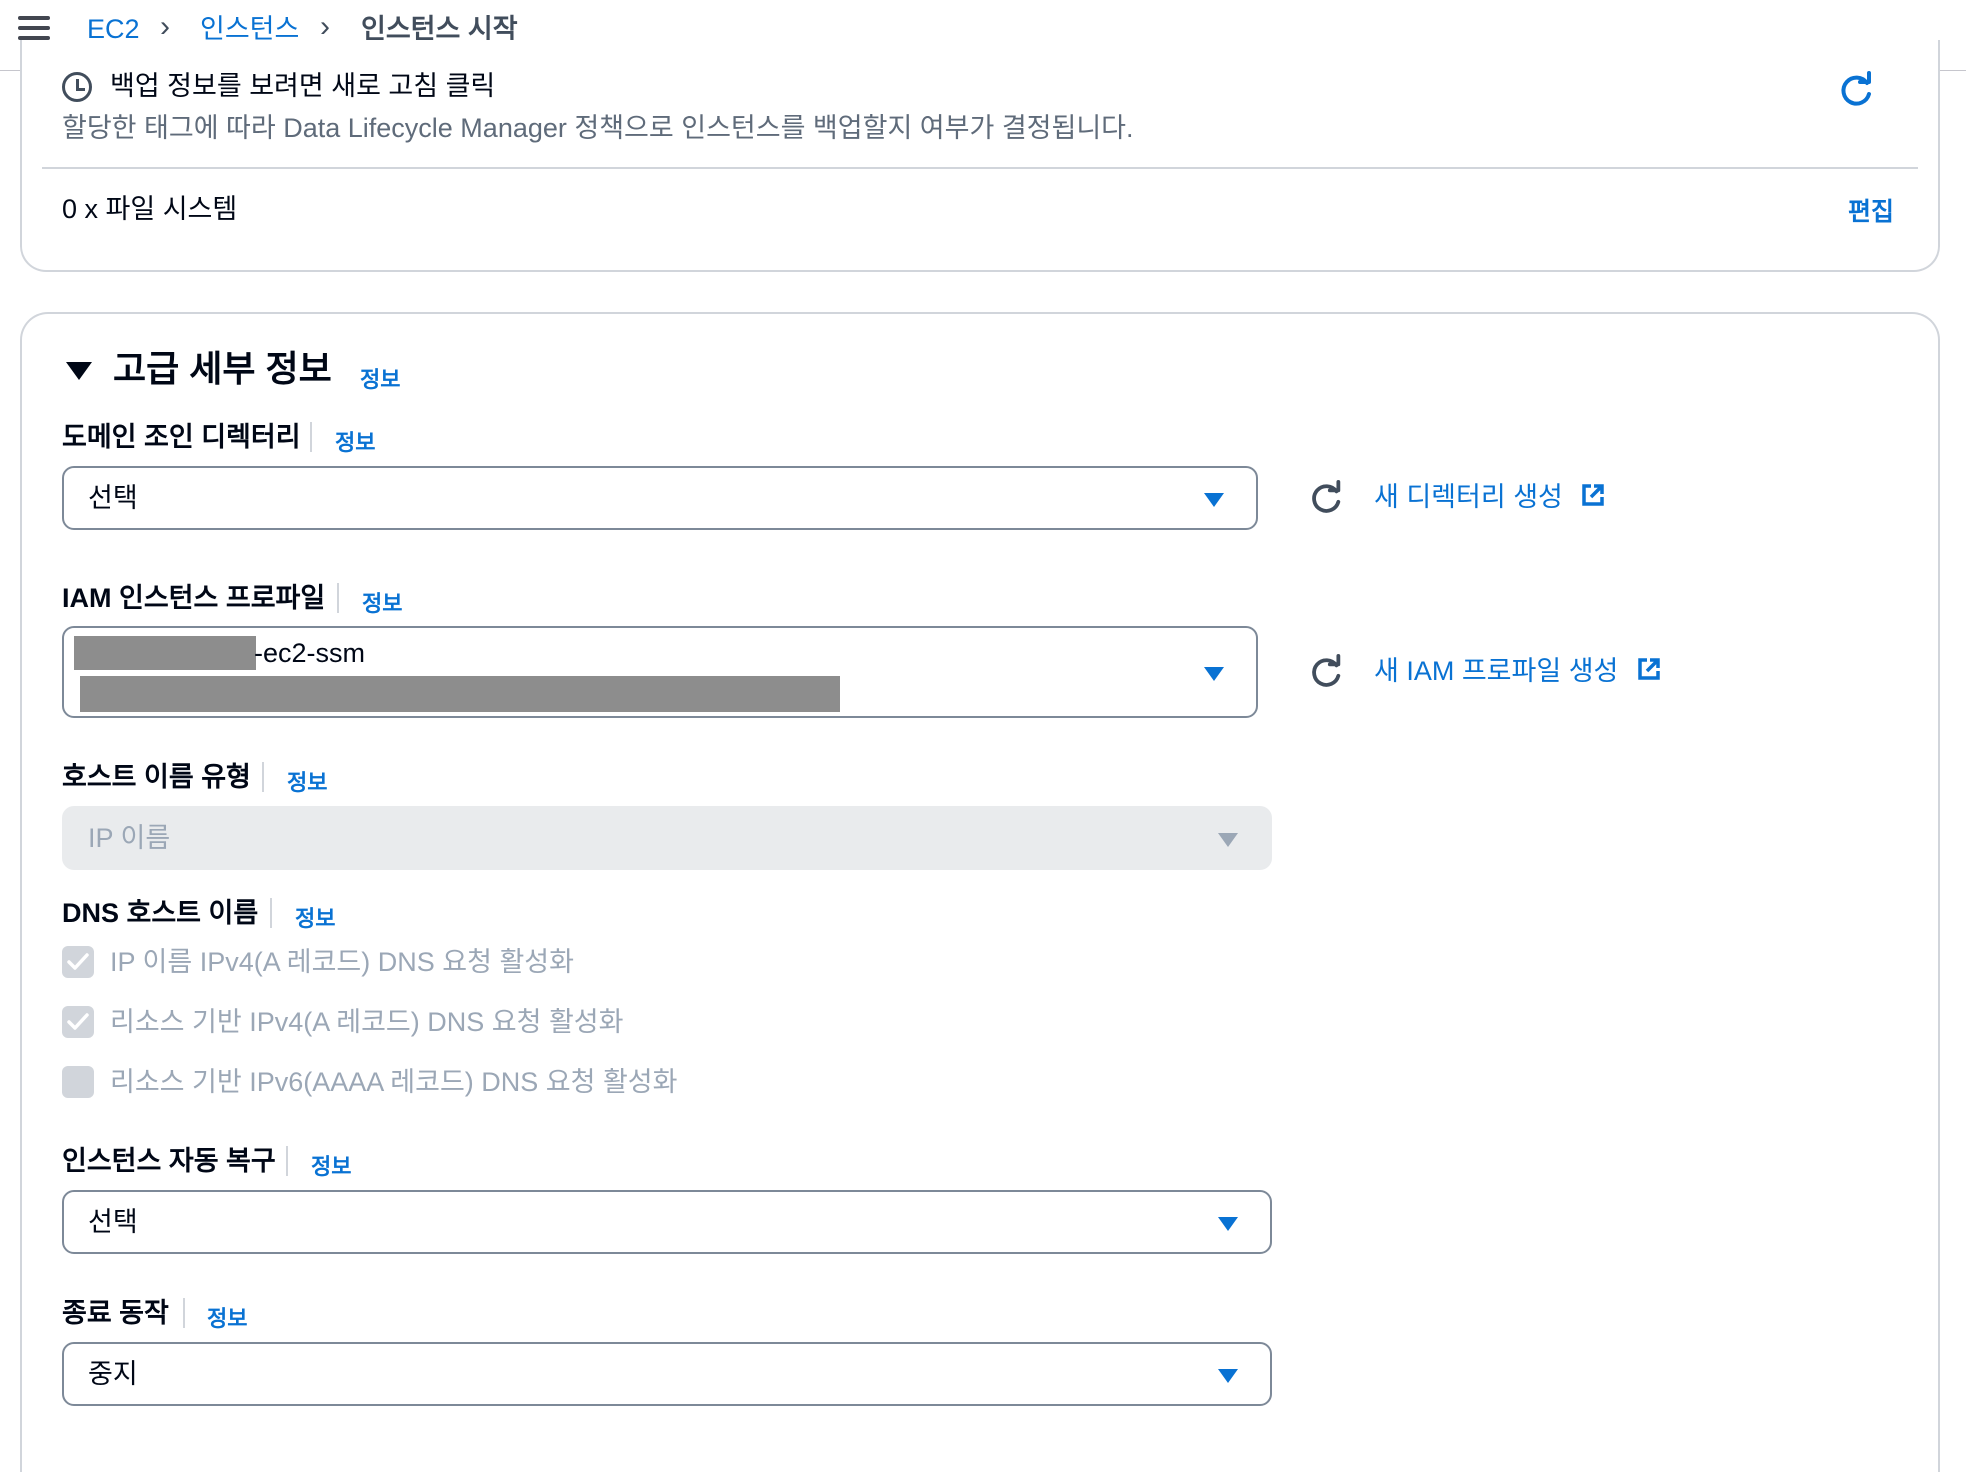  I want to click on dns-ipv4-ip-name-label: IP 이름 IPv4(A 레코드) DNS 요청 활성화, so click(342, 962).